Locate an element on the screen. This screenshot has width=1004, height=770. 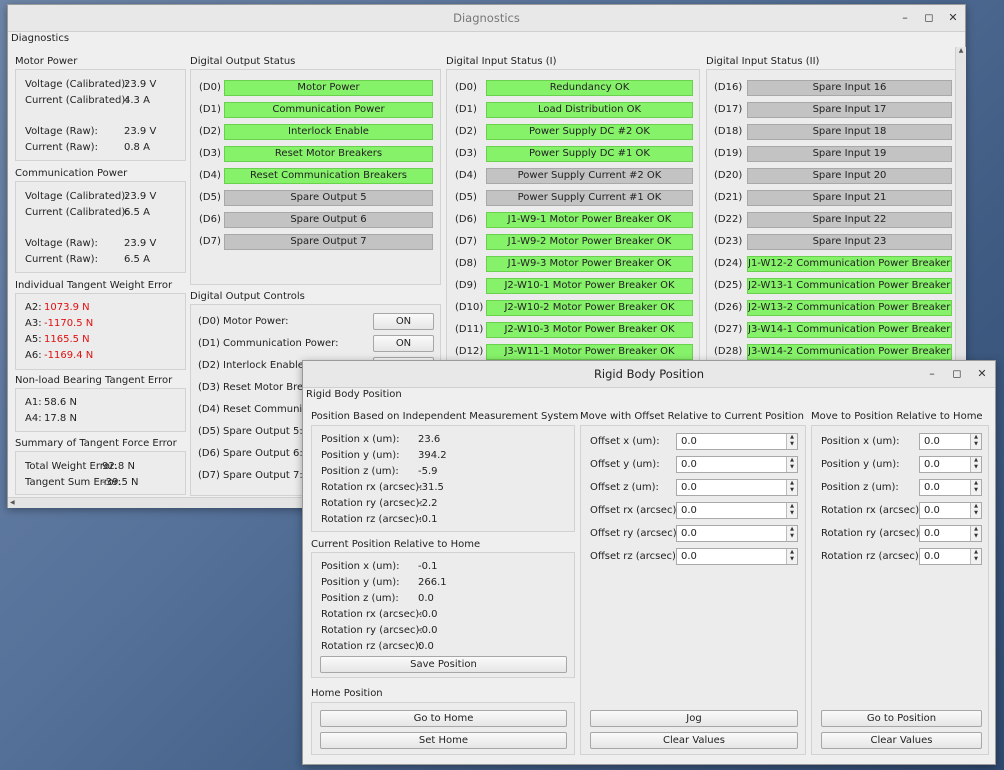
din-tag: (D22) is located at coordinates (728, 219).